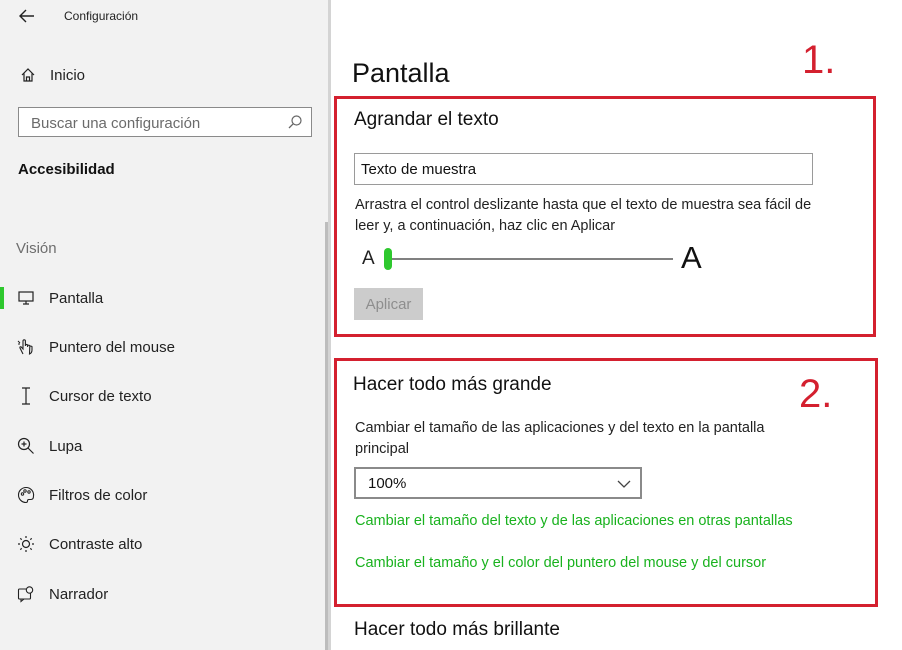 This screenshot has width=902, height=650. Describe the element at coordinates (426, 119) in the screenshot. I see `text-size-title: Agrandar el texto` at that location.